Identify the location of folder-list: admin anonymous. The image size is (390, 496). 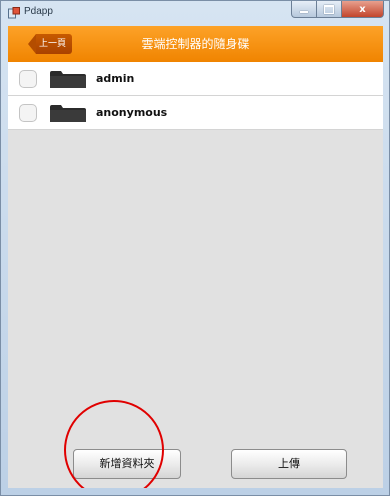
(195, 96).